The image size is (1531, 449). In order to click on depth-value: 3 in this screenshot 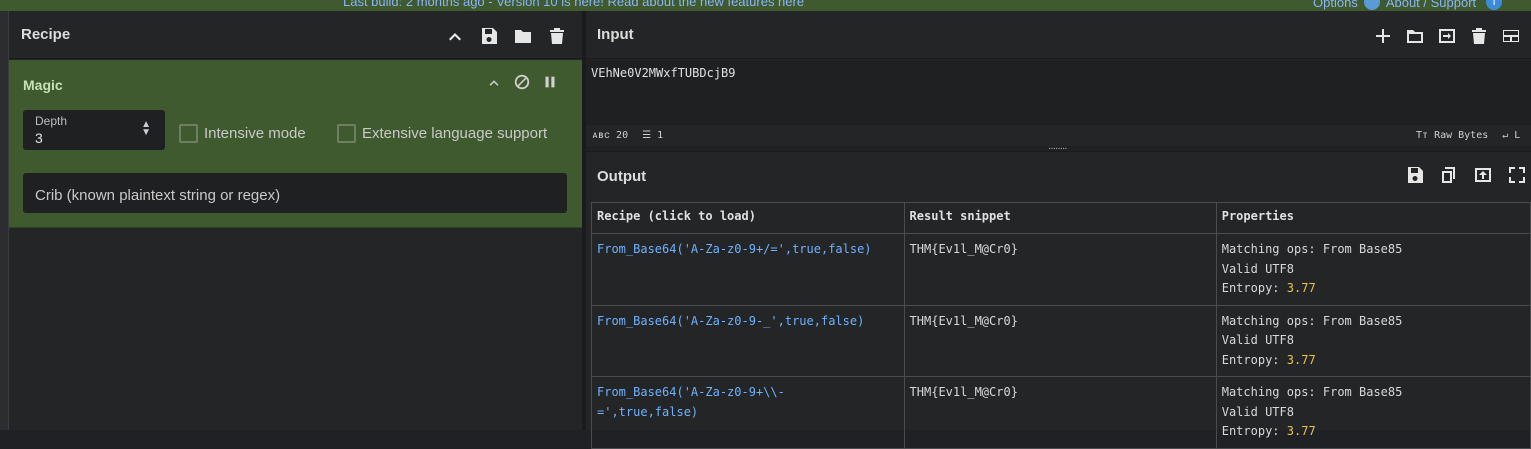, I will do `click(39, 138)`.